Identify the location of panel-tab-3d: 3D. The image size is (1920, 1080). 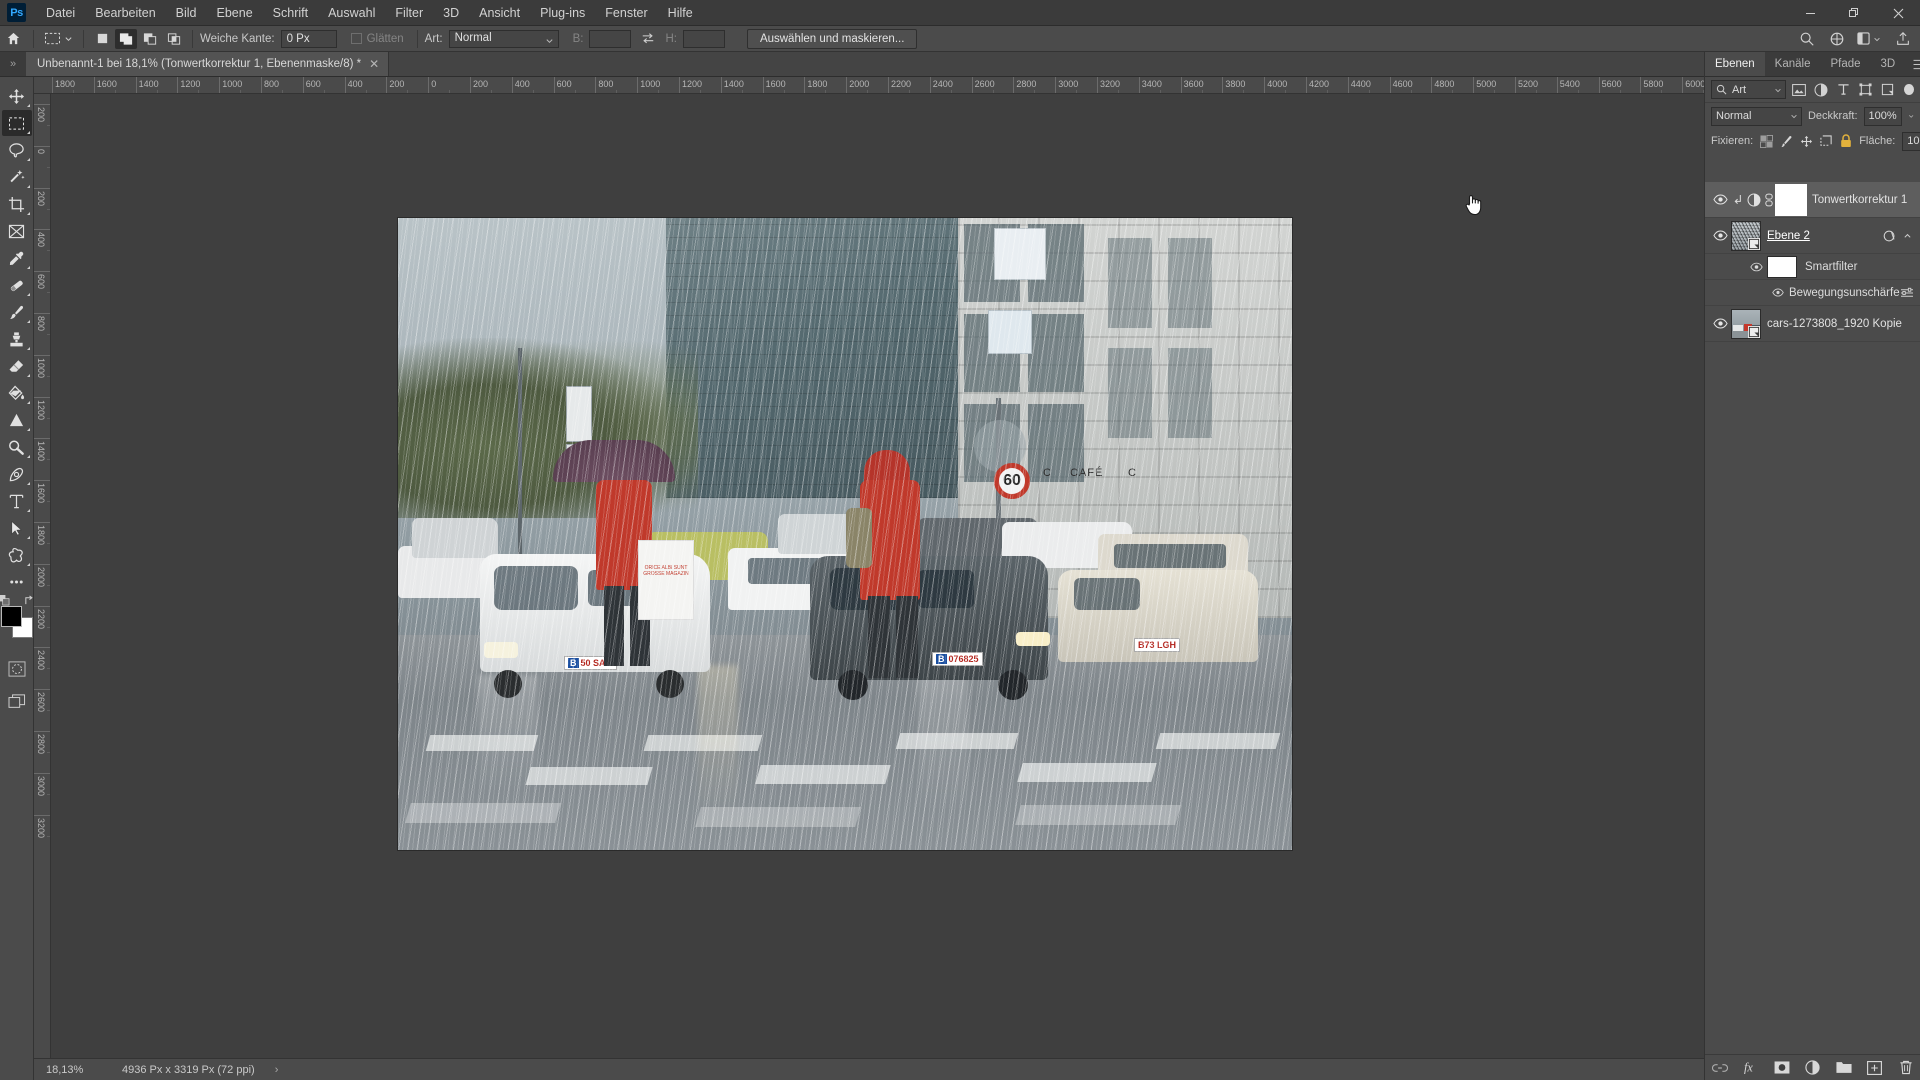
(1888, 64).